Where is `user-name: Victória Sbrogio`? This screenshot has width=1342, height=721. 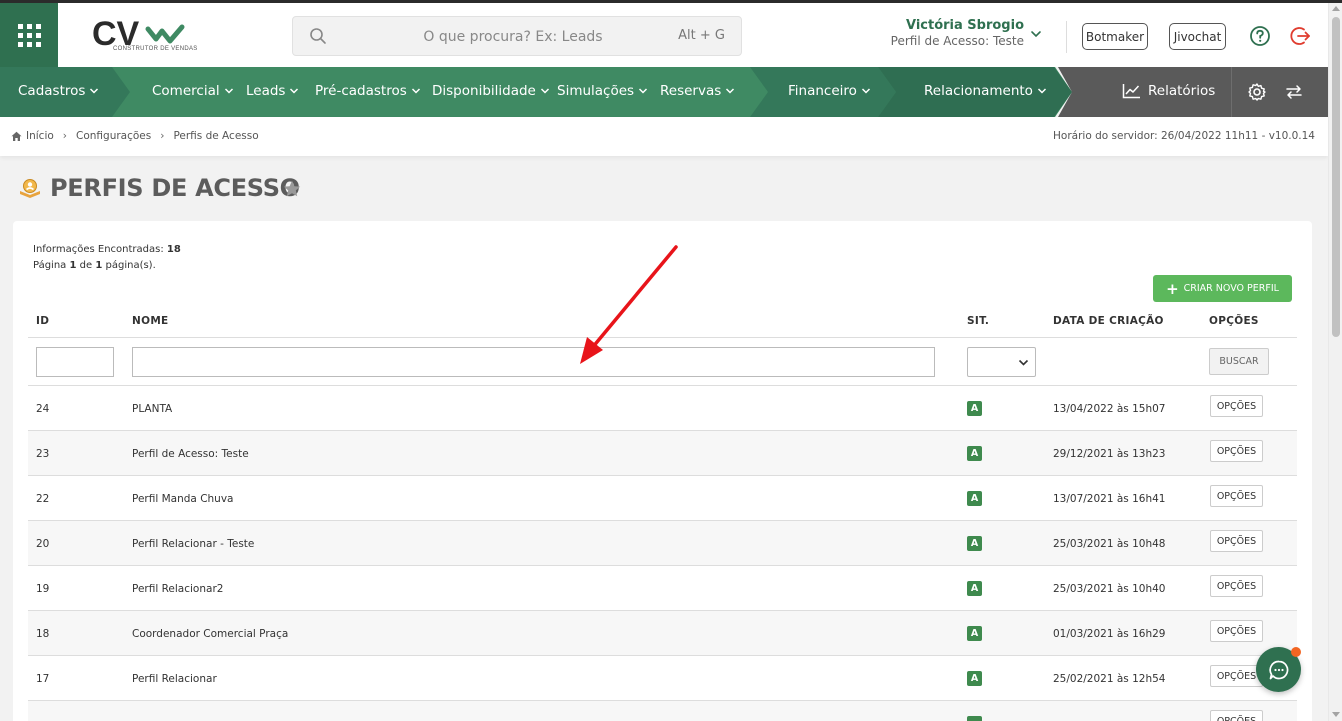 user-name: Victória Sbrogio is located at coordinates (964, 25).